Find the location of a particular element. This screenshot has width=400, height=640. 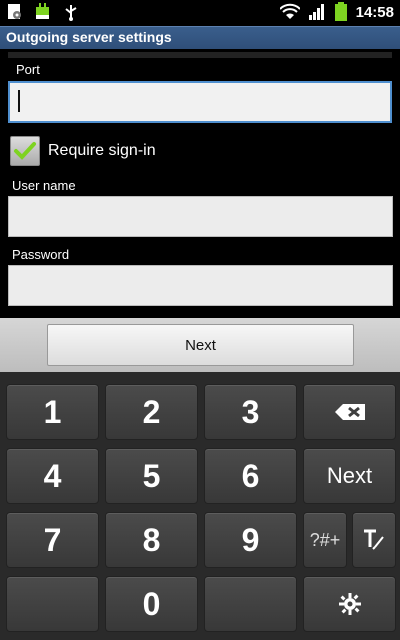

symbols-key: ?#+ is located at coordinates (325, 540).